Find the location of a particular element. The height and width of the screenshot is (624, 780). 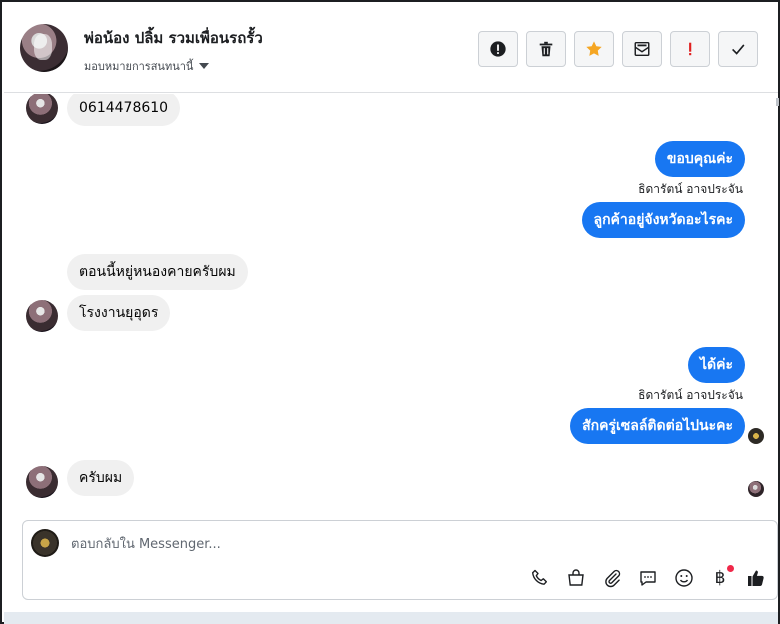

emoji-icon is located at coordinates (684, 578).